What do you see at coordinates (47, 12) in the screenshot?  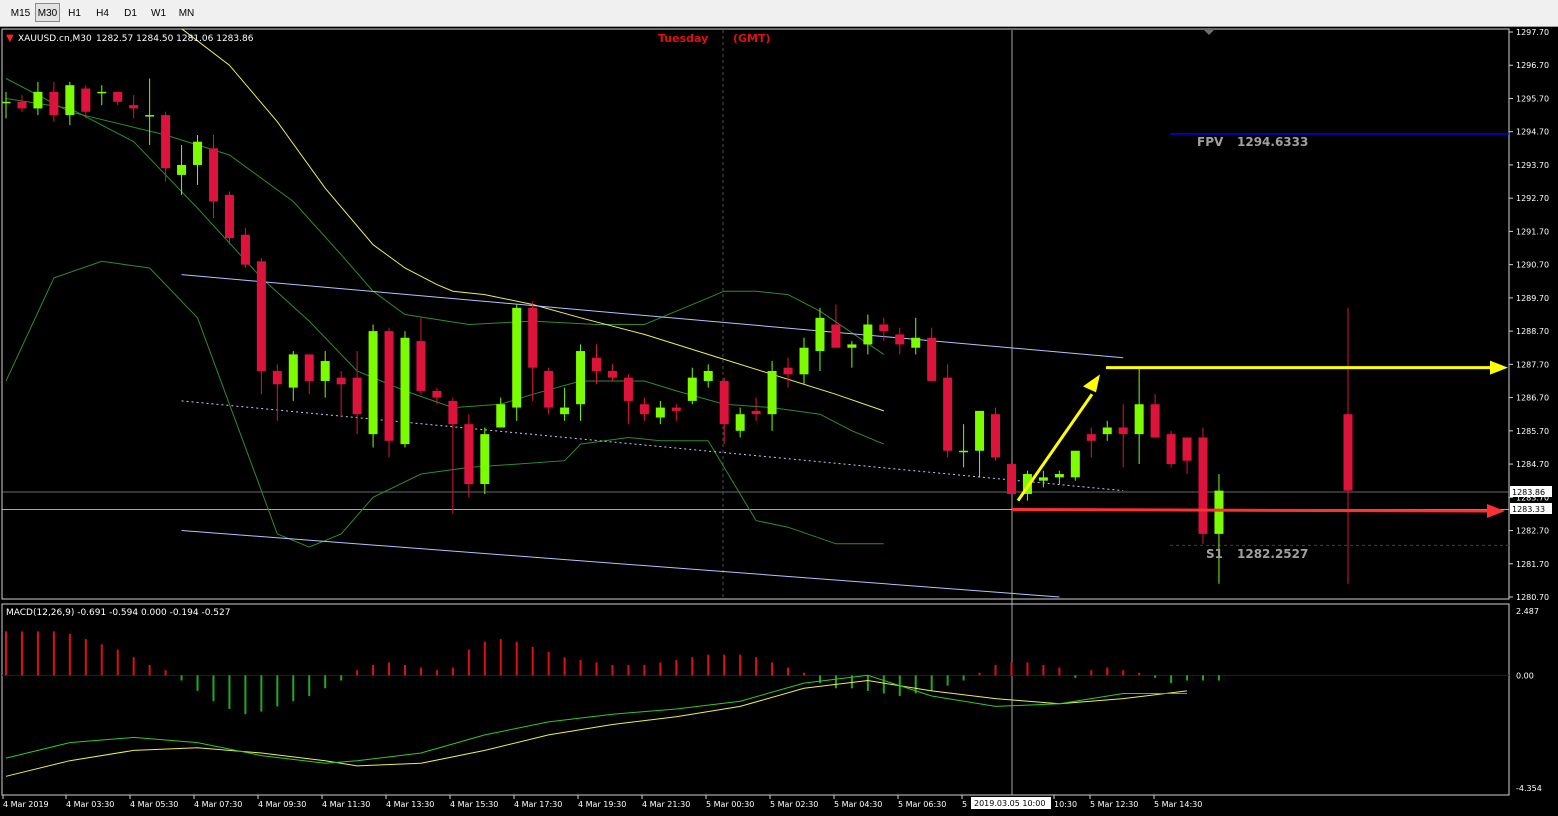 I see `timeframe-button-m30: M30` at bounding box center [47, 12].